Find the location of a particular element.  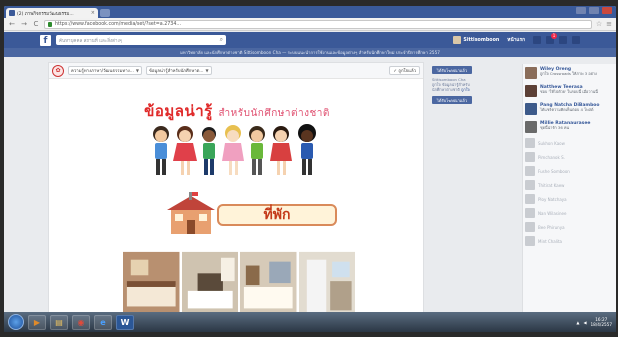

topic-select: ข้อมูลน่ารู้สำหรับนักศึกษาต... ▼ is located at coordinates (178, 70).